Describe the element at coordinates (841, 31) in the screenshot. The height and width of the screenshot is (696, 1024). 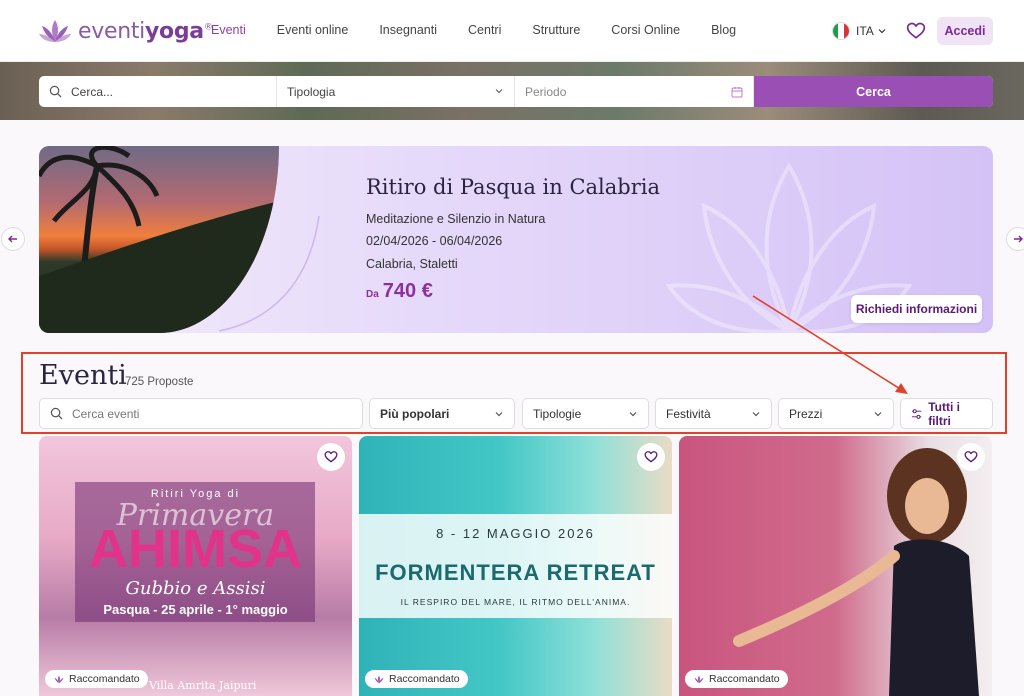
I see `italy-flag-icon` at that location.